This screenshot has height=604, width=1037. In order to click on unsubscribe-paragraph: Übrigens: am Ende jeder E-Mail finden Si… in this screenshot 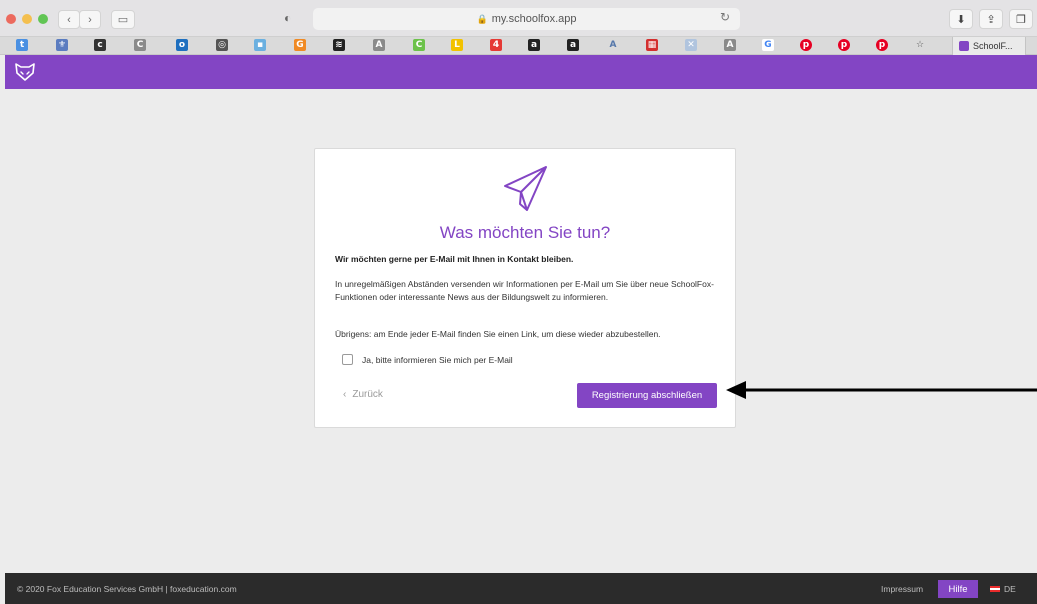, I will do `click(498, 334)`.